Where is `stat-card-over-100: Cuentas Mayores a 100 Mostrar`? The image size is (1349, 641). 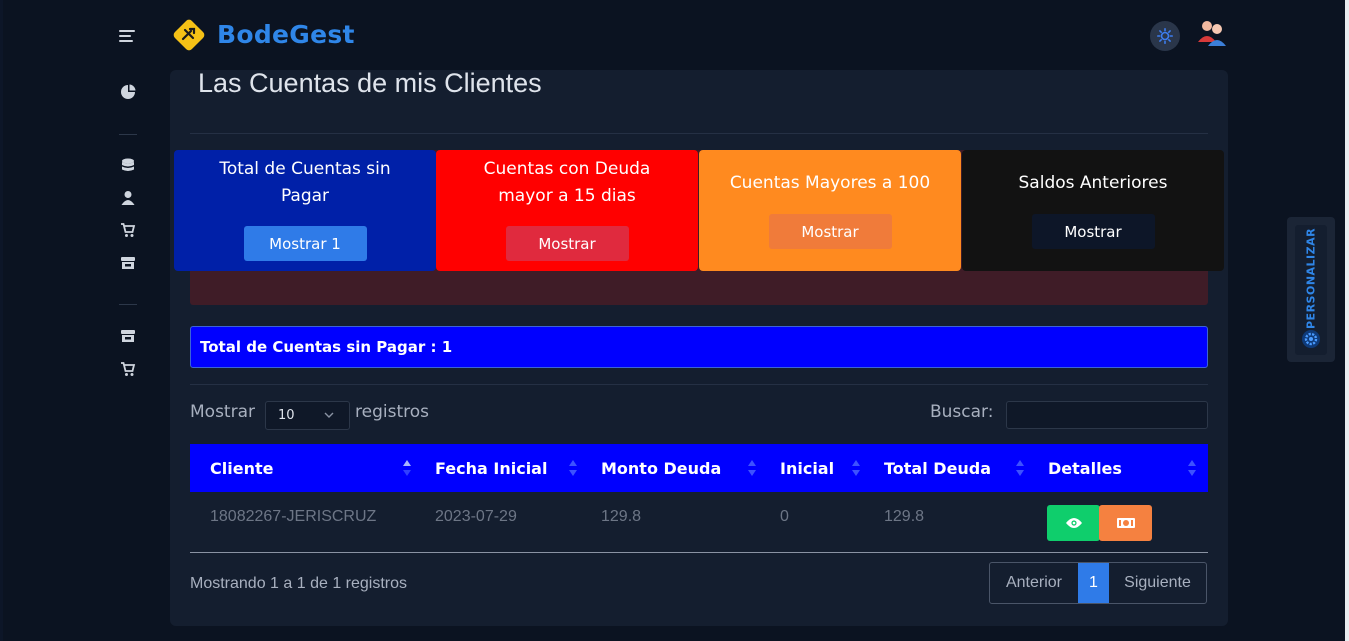
stat-card-over-100: Cuentas Mayores a 100 Mostrar is located at coordinates (830, 210).